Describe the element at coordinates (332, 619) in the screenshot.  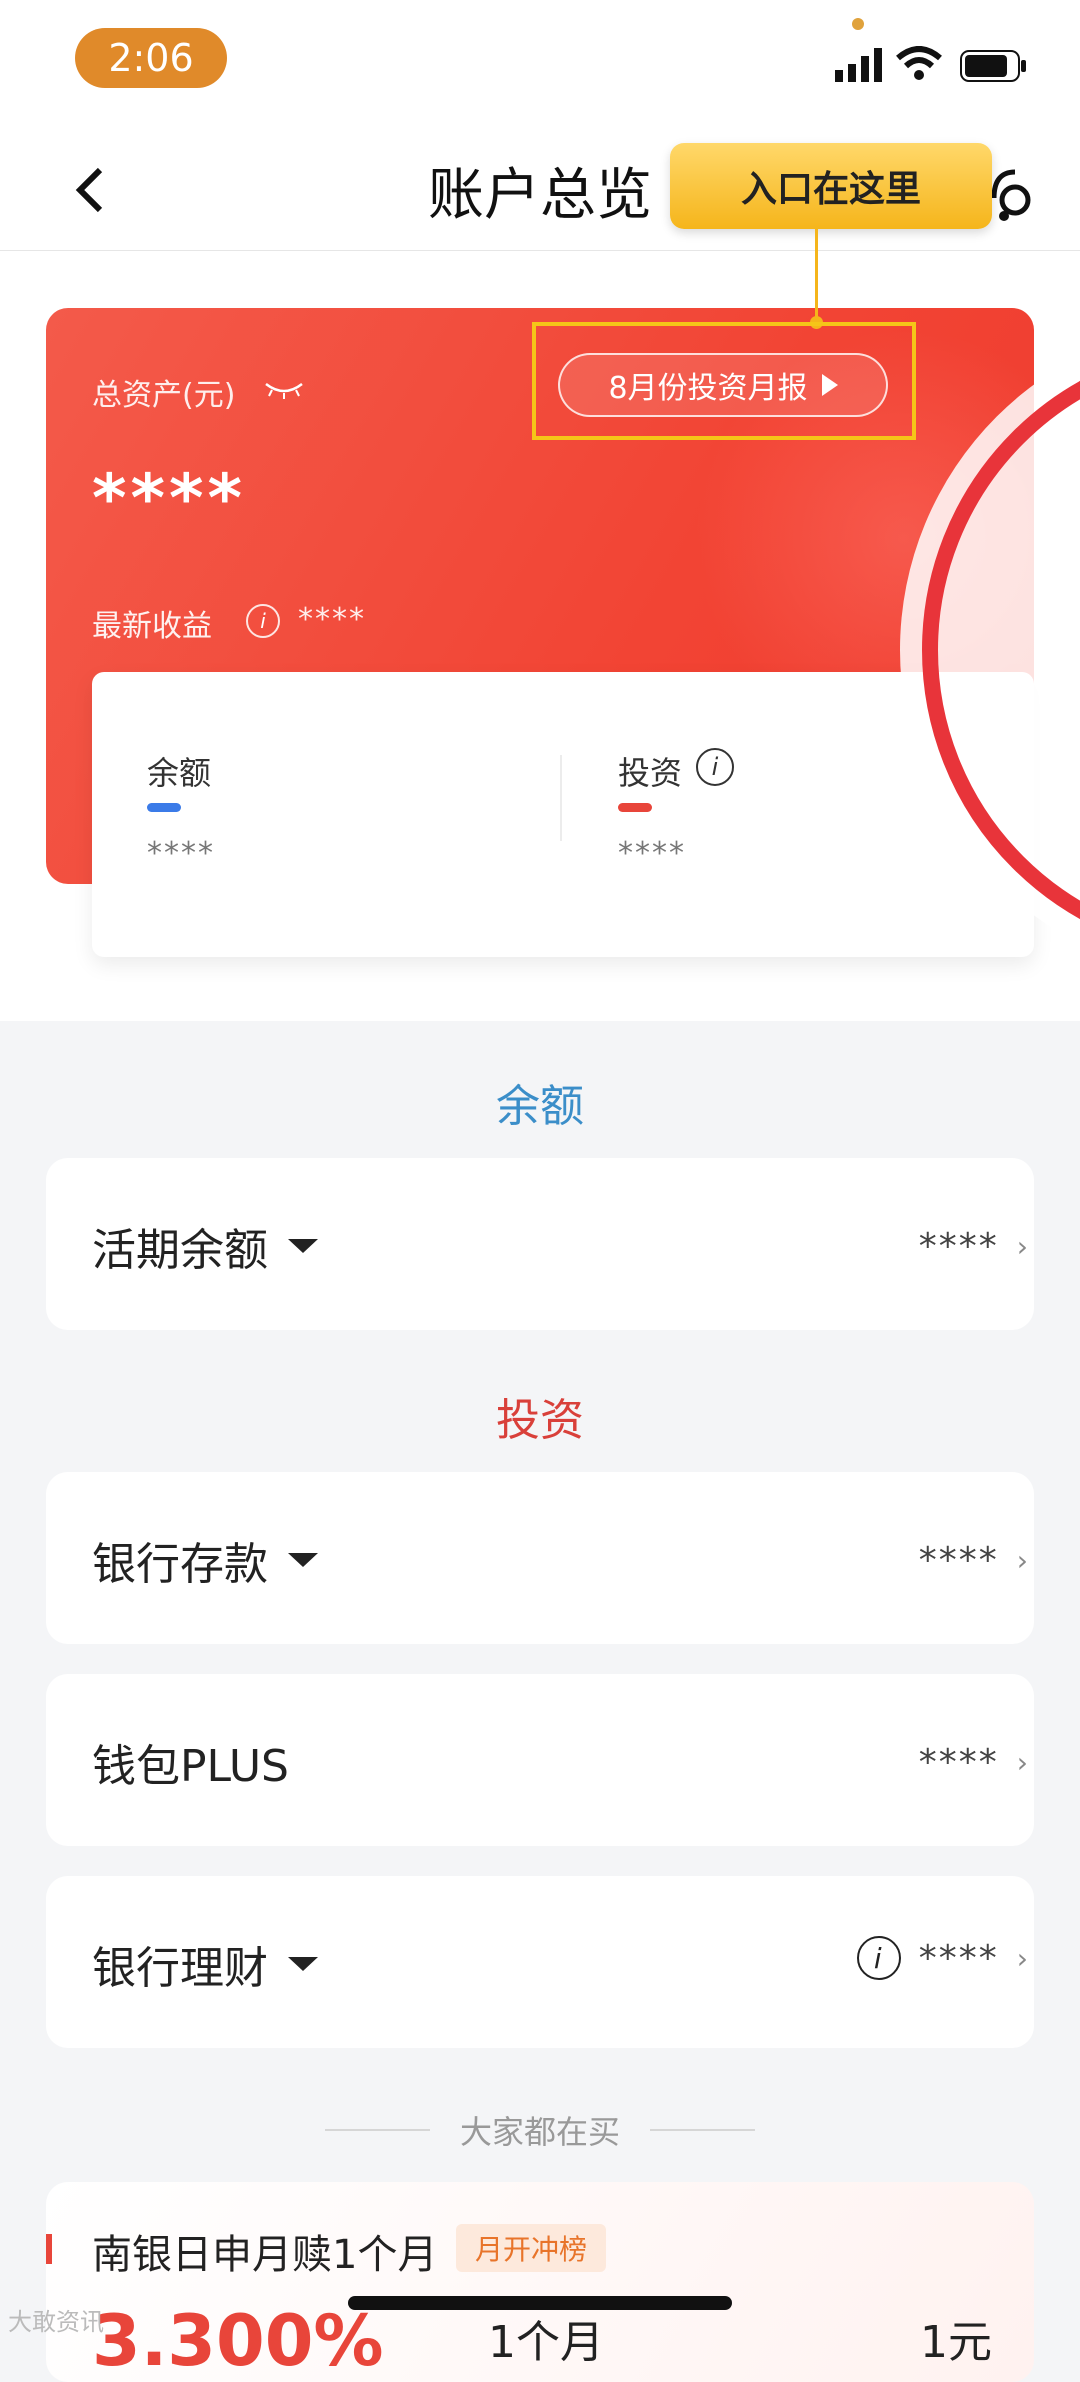
I see `latest-yield-value: ****` at that location.